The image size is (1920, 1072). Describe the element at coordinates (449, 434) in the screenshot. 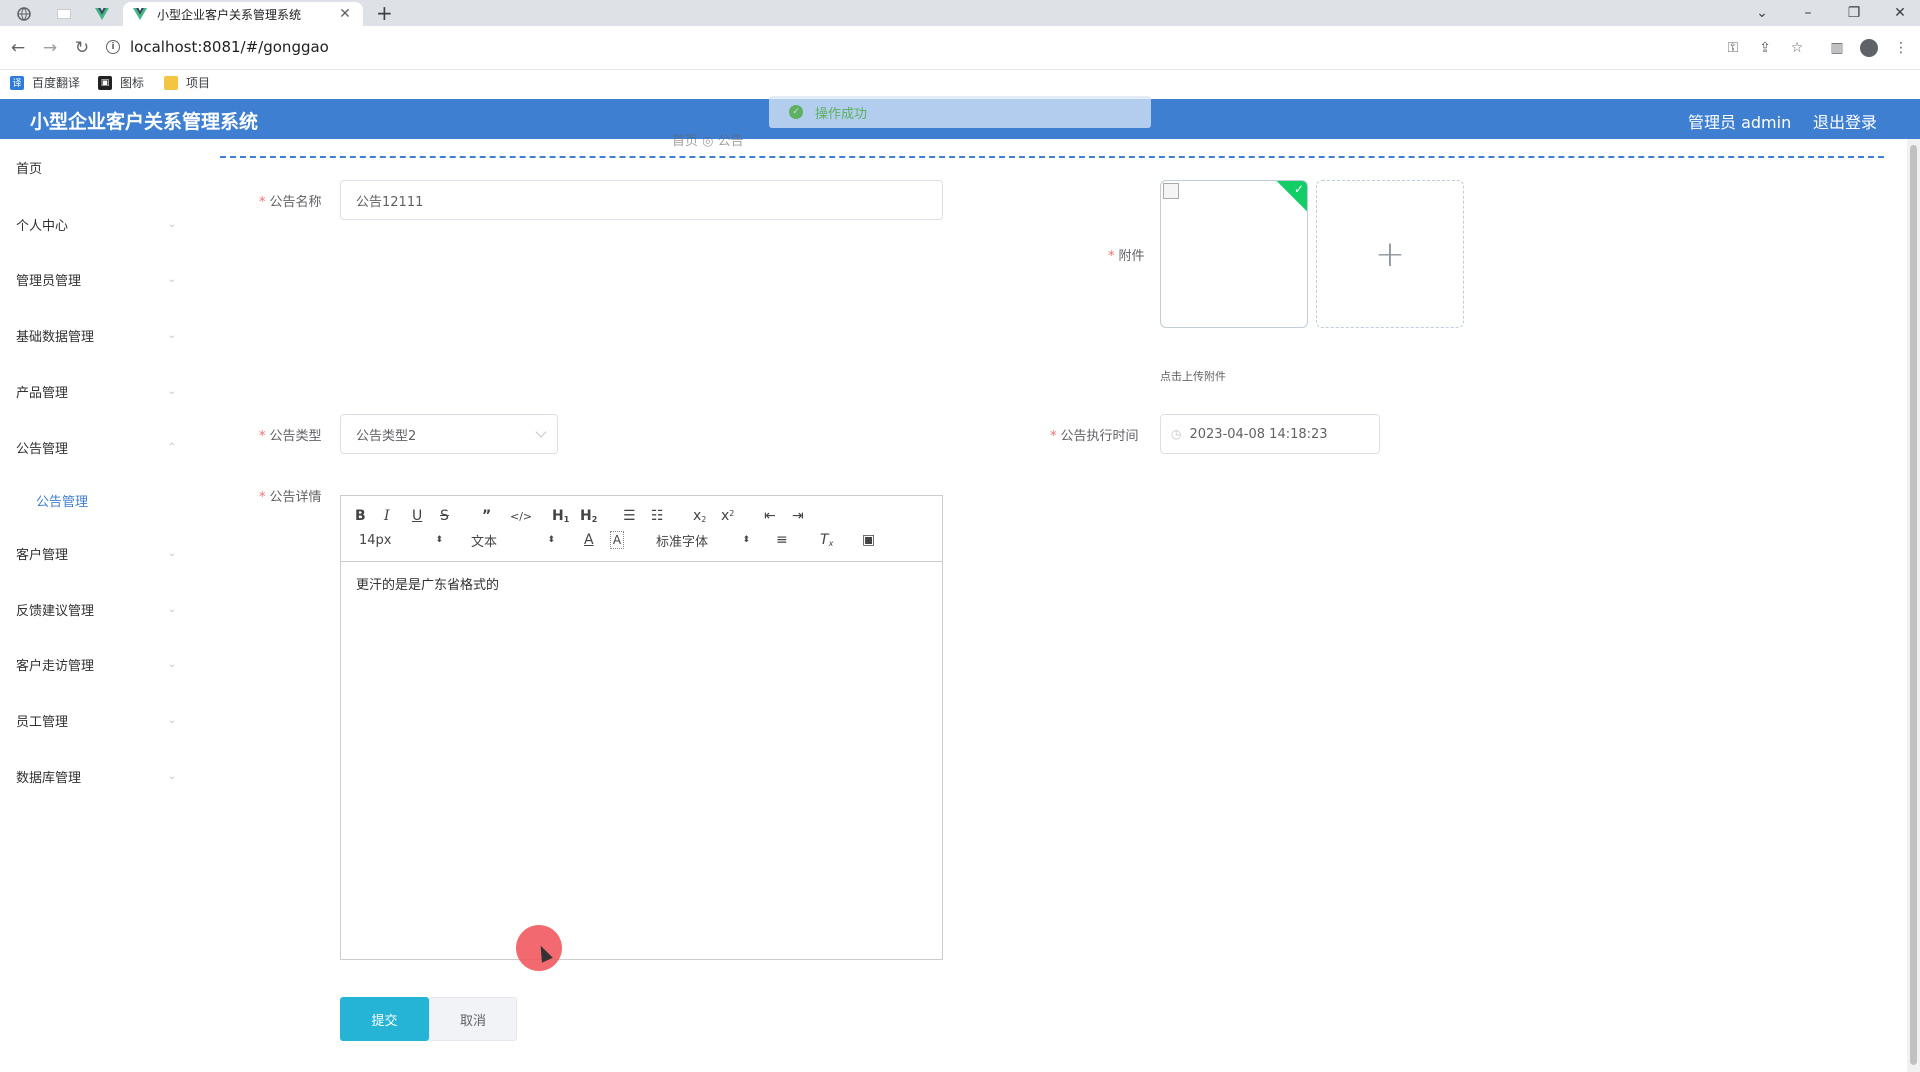

I see `notice-type-select: 公告类型2` at that location.